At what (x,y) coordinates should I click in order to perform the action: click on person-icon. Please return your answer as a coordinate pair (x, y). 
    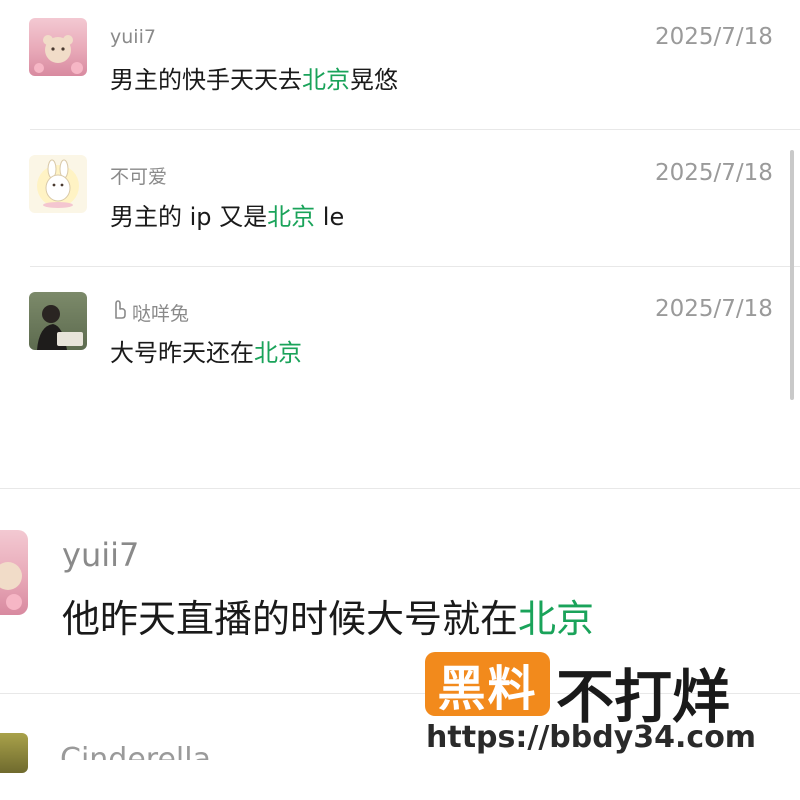
    Looking at the image, I should click on (60, 327).